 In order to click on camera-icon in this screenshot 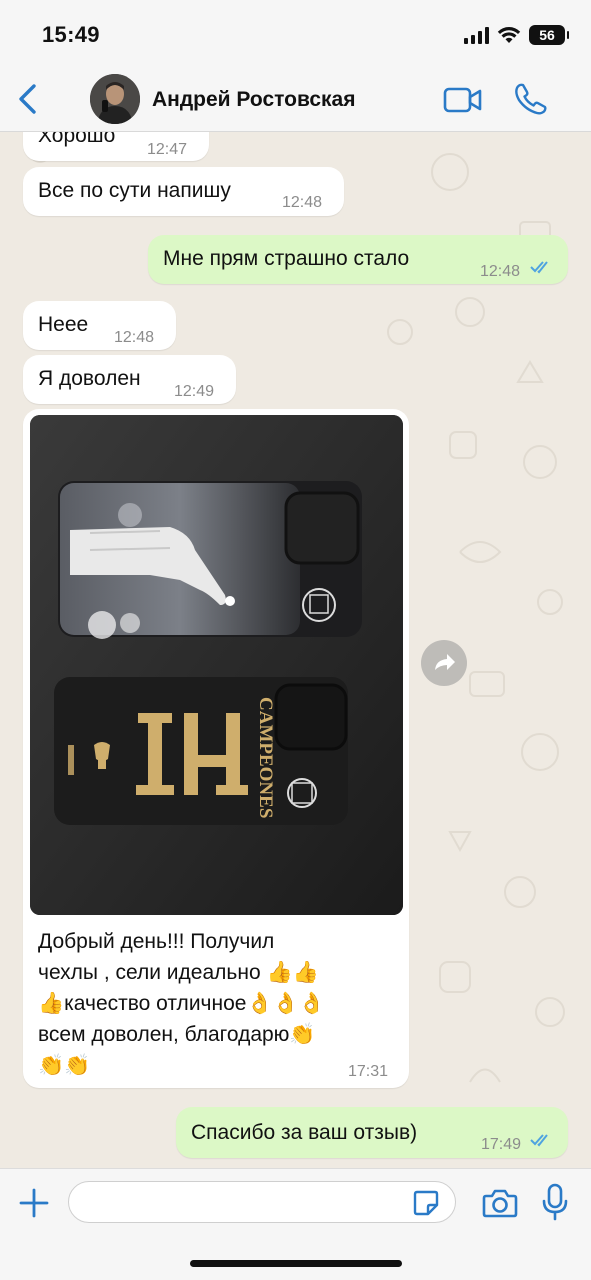, I will do `click(500, 1203)`.